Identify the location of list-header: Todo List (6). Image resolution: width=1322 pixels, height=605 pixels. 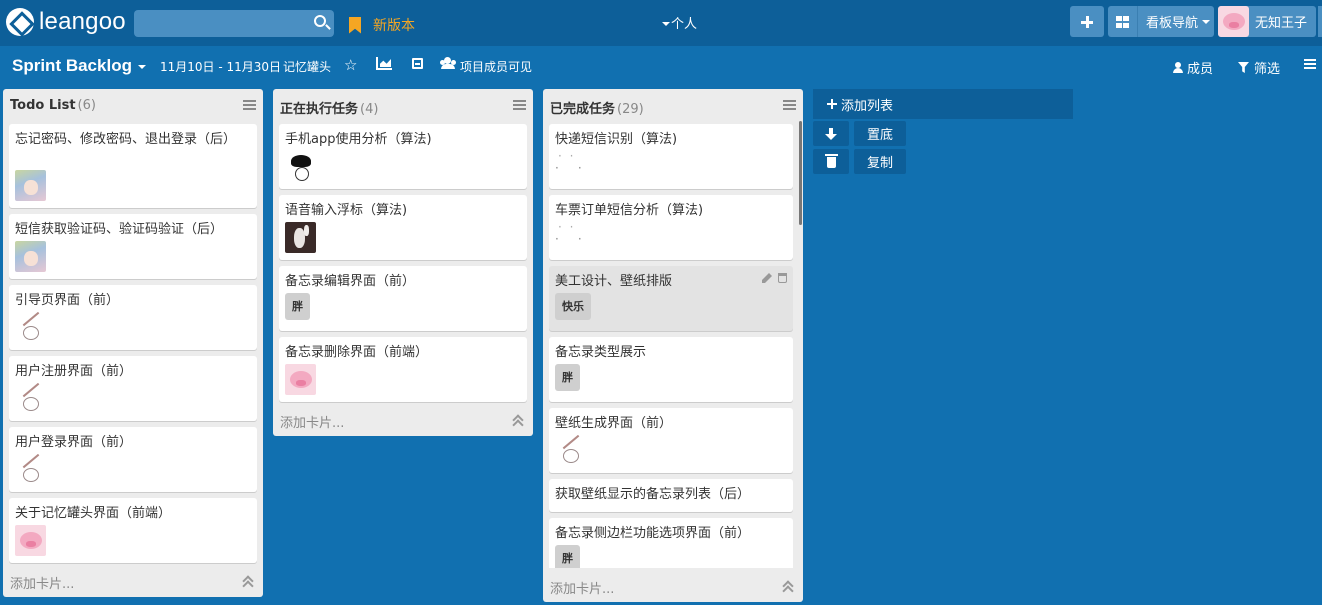
(133, 105).